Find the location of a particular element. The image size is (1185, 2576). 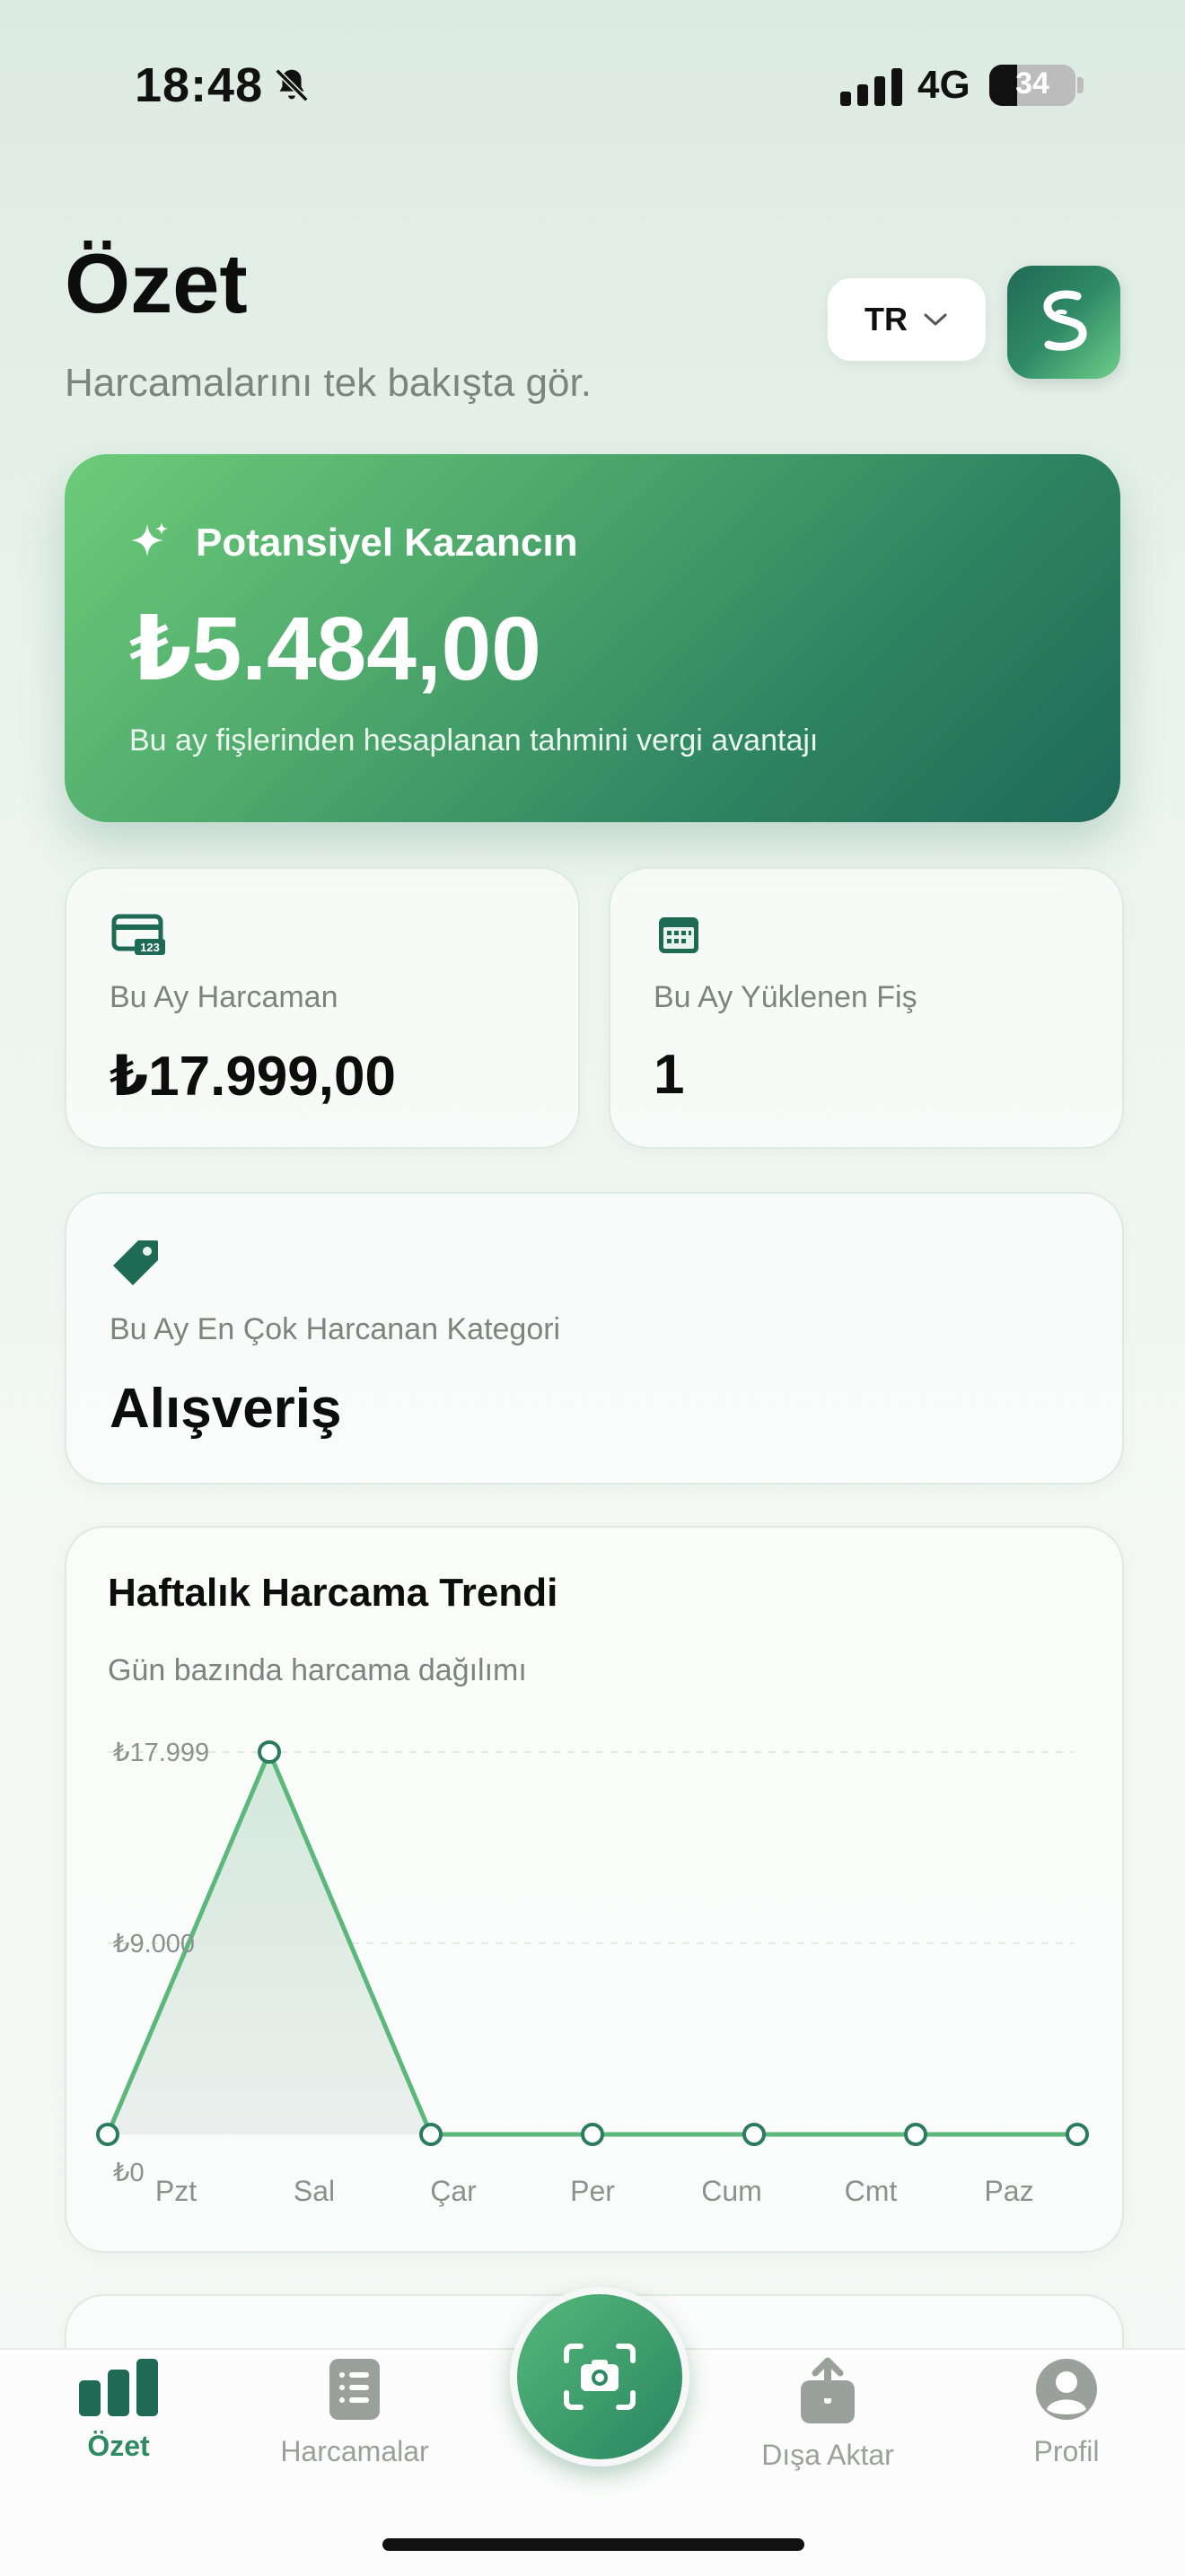

chart-x-tick: Cum is located at coordinates (731, 2191).